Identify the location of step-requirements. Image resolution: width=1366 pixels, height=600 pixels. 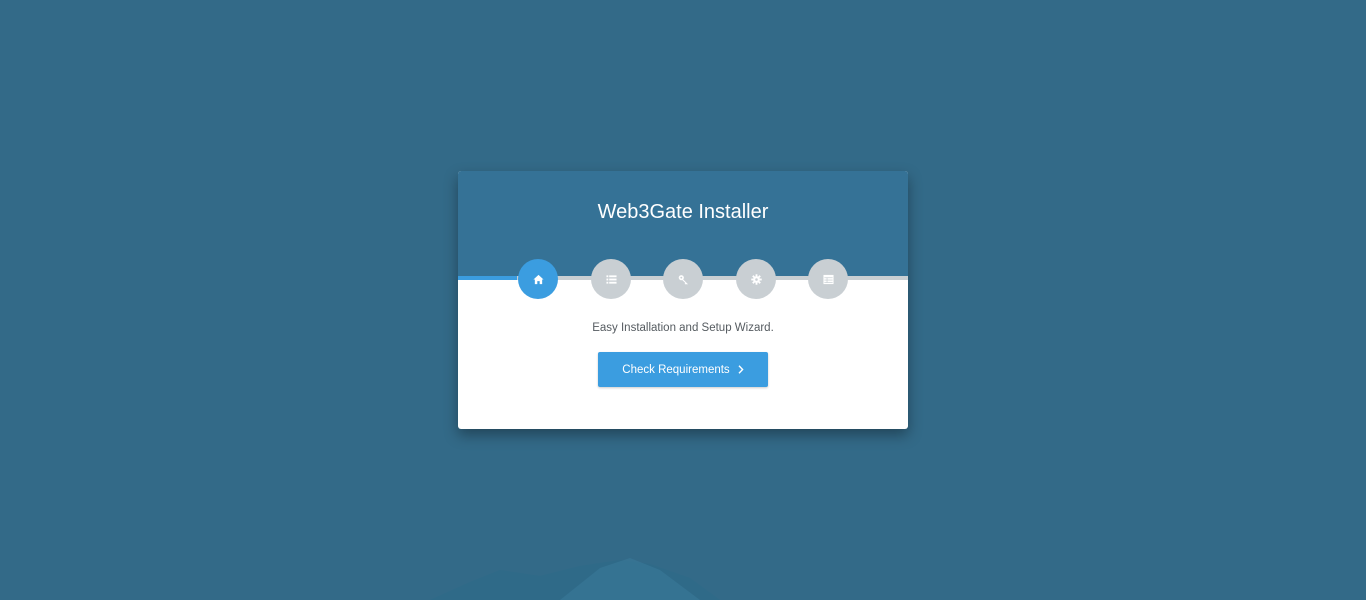
(611, 279).